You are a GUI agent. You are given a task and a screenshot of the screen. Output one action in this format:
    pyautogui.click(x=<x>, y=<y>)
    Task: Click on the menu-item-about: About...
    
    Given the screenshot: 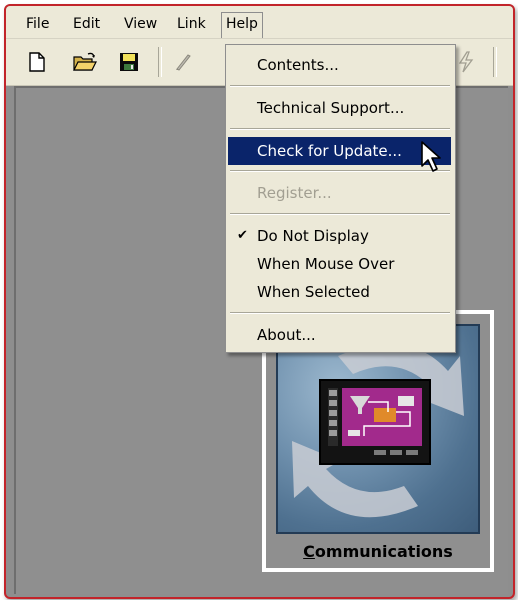 What is the action you would take?
    pyautogui.click(x=339, y=335)
    